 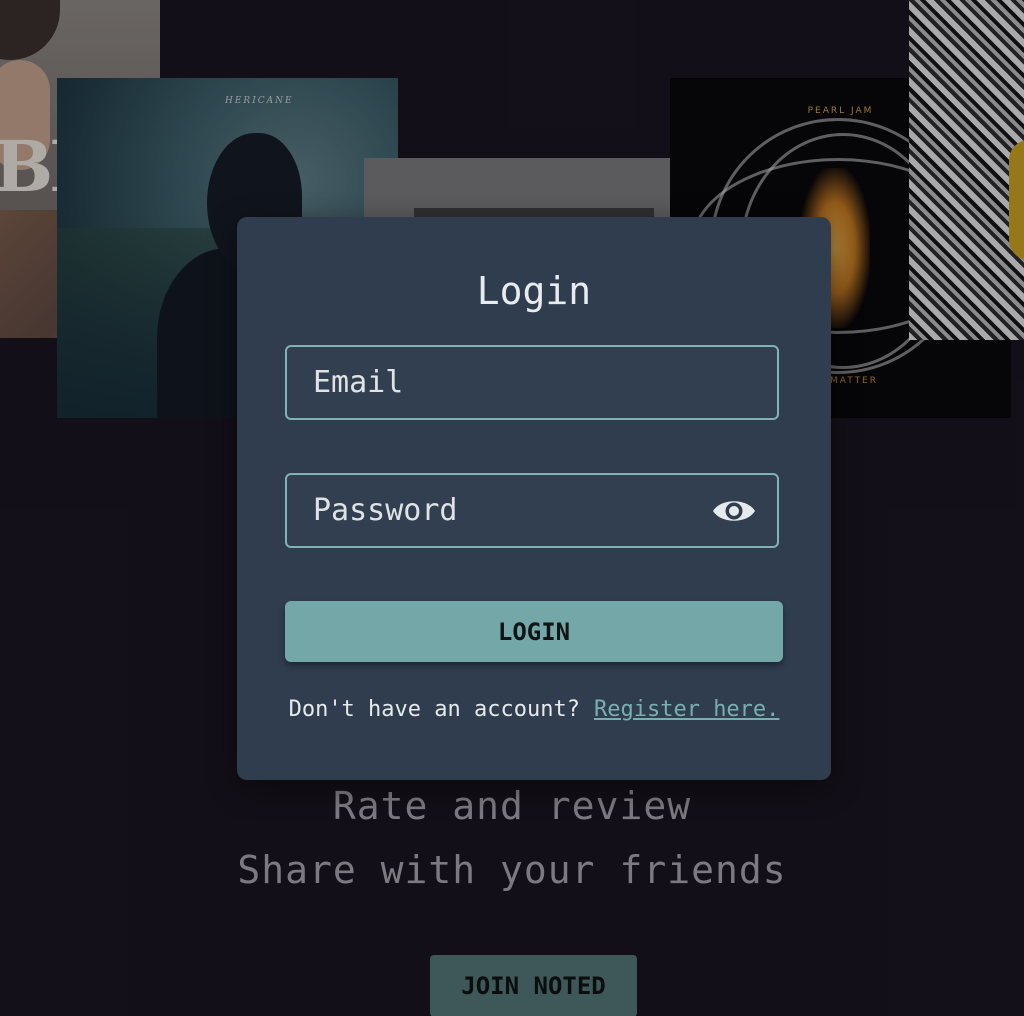 I want to click on password-field, so click(x=532, y=510).